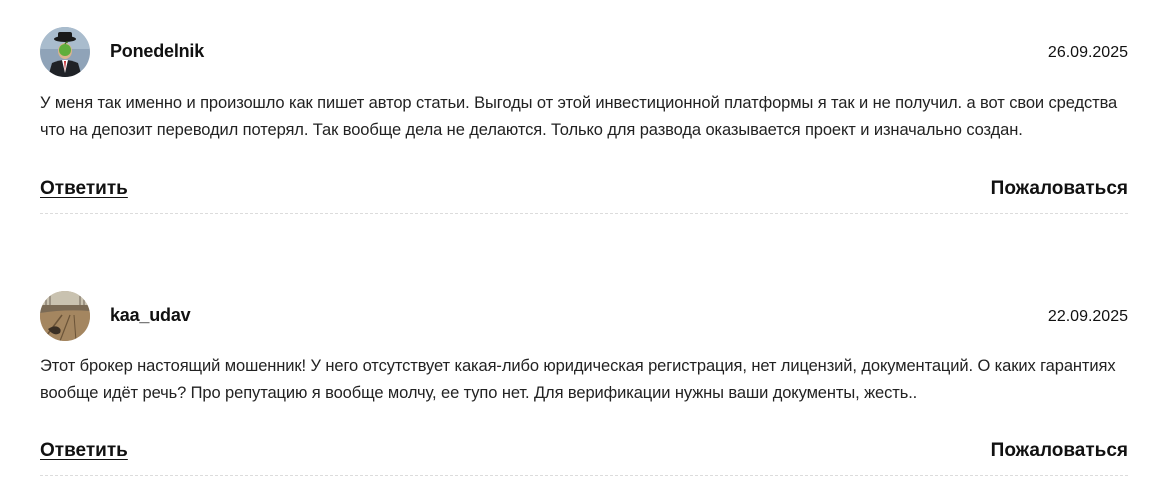 The image size is (1153, 502). I want to click on field-landscape-avatar-icon, so click(65, 316).